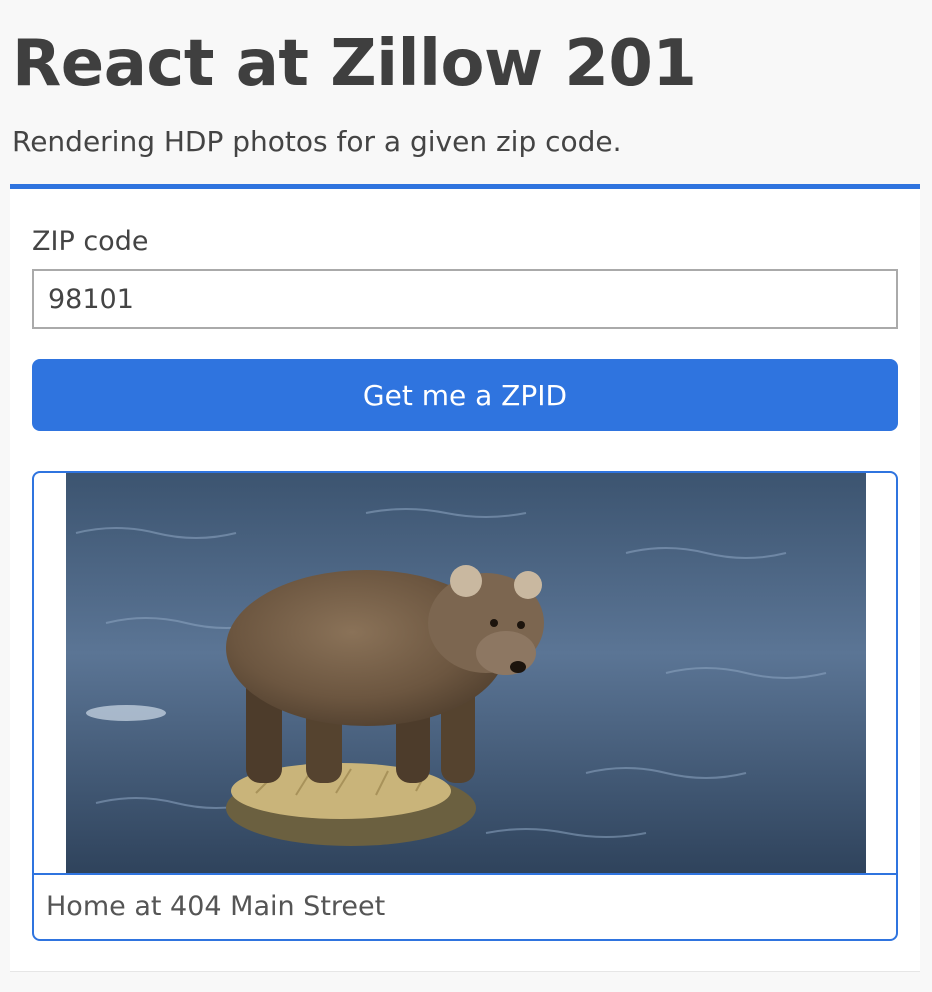 Image resolution: width=932 pixels, height=992 pixels. Describe the element at coordinates (354, 64) in the screenshot. I see `page-title: React at Zillow 201` at that location.